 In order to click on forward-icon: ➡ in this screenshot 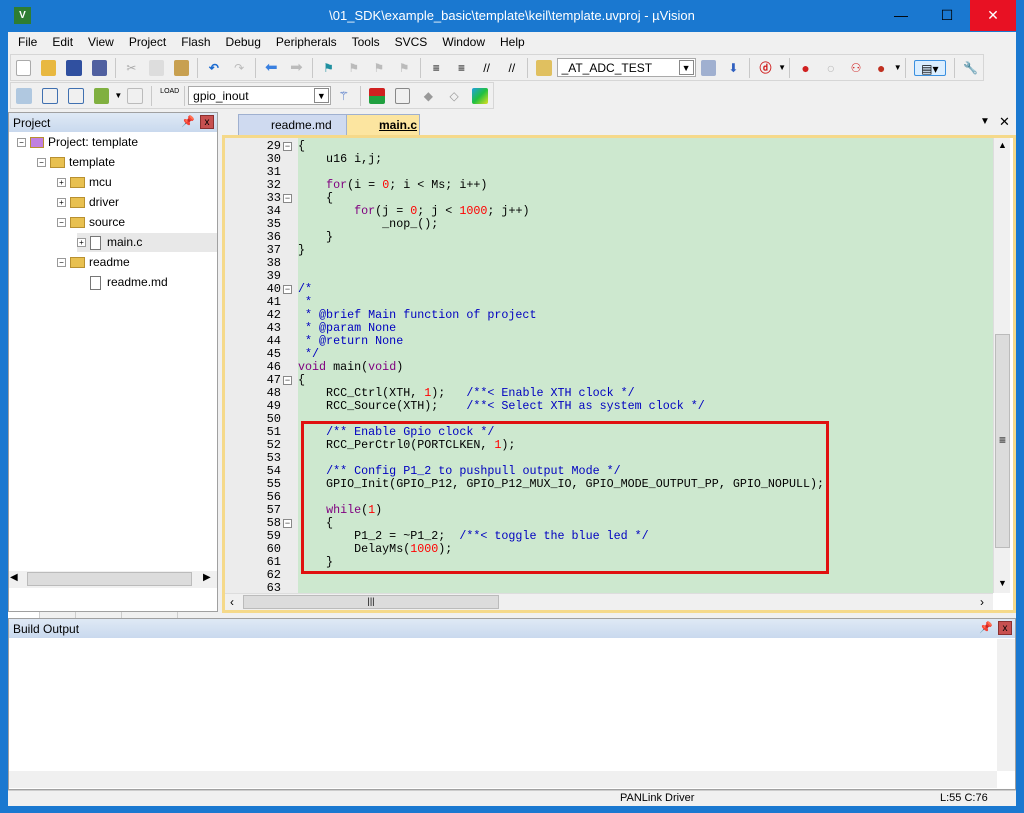, I will do `click(296, 67)`.